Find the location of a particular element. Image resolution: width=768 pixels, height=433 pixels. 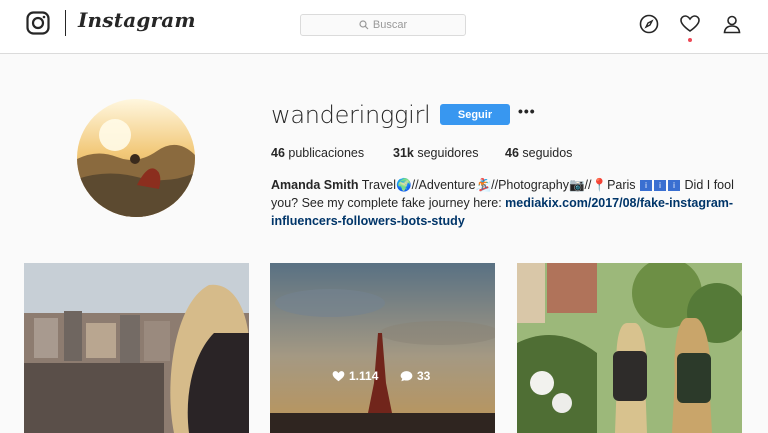

bio-text-3: //Photography is located at coordinates (530, 185).